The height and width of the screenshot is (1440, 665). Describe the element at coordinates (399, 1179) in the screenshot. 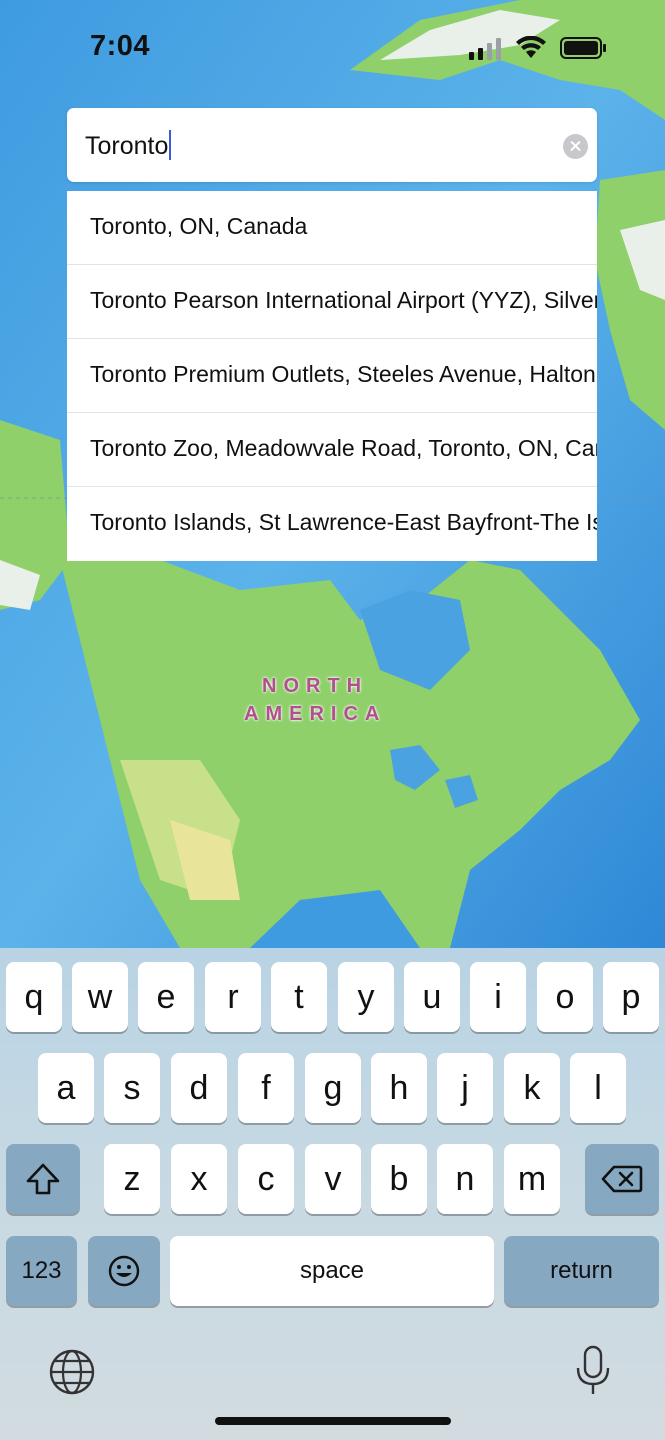

I see `key-b: b` at that location.